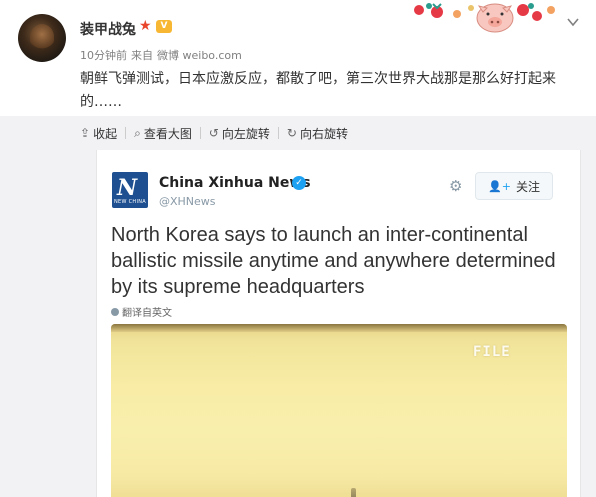 This screenshot has width=596, height=497. Describe the element at coordinates (108, 29) in the screenshot. I see `username: 装甲战兔` at that location.